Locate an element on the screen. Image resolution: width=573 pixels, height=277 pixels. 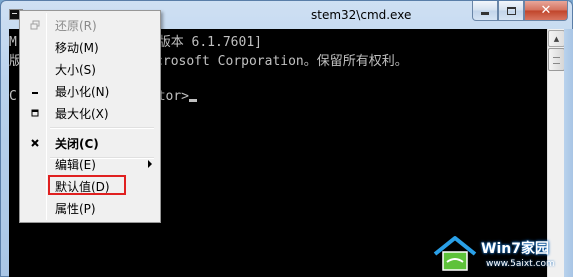
menu-item-move: 移动(M) is located at coordinates (90, 47).